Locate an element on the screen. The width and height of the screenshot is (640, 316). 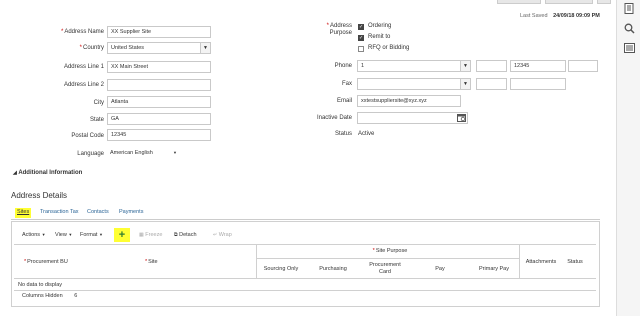
col-status: Status is located at coordinates (575, 262).